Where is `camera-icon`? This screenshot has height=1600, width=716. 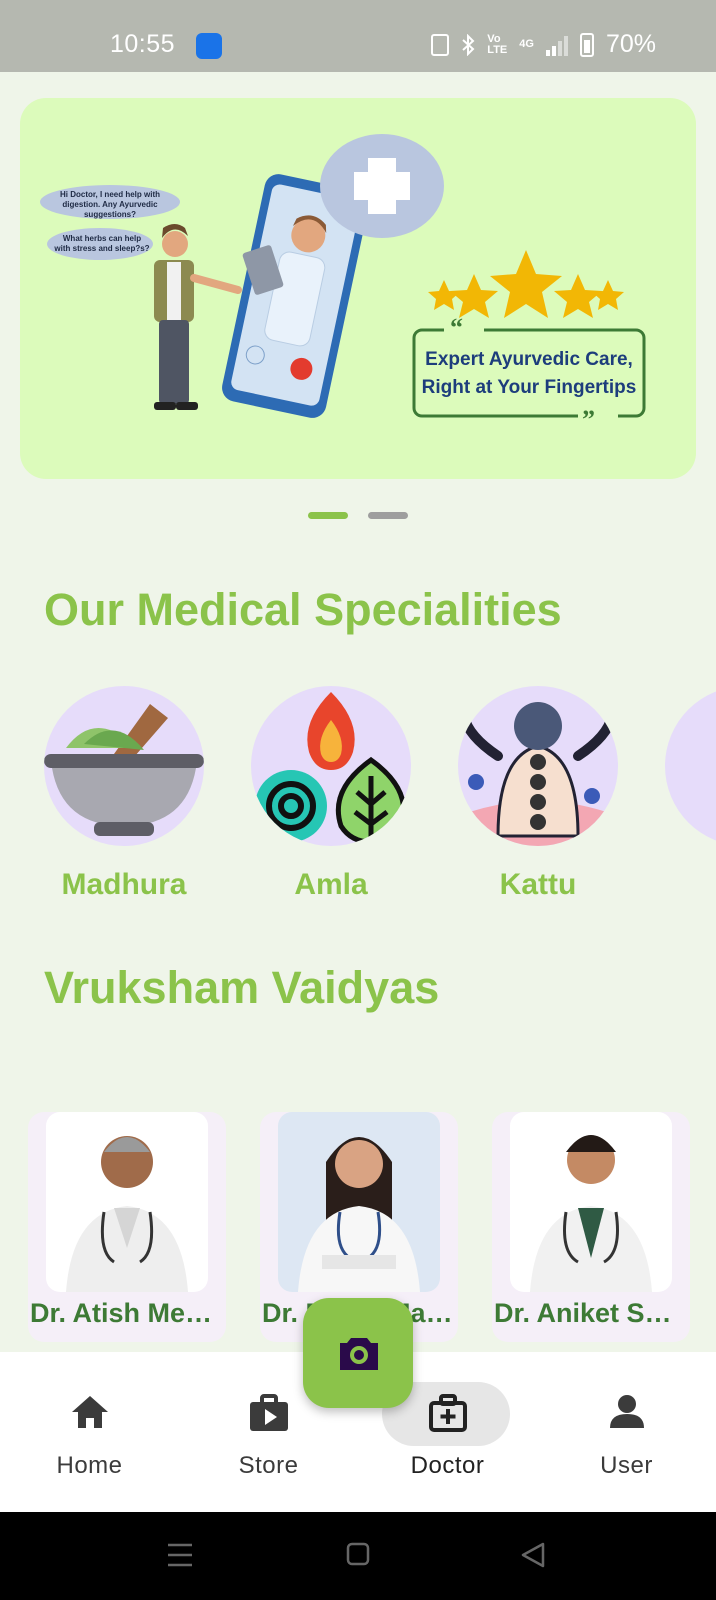 camera-icon is located at coordinates (359, 1354).